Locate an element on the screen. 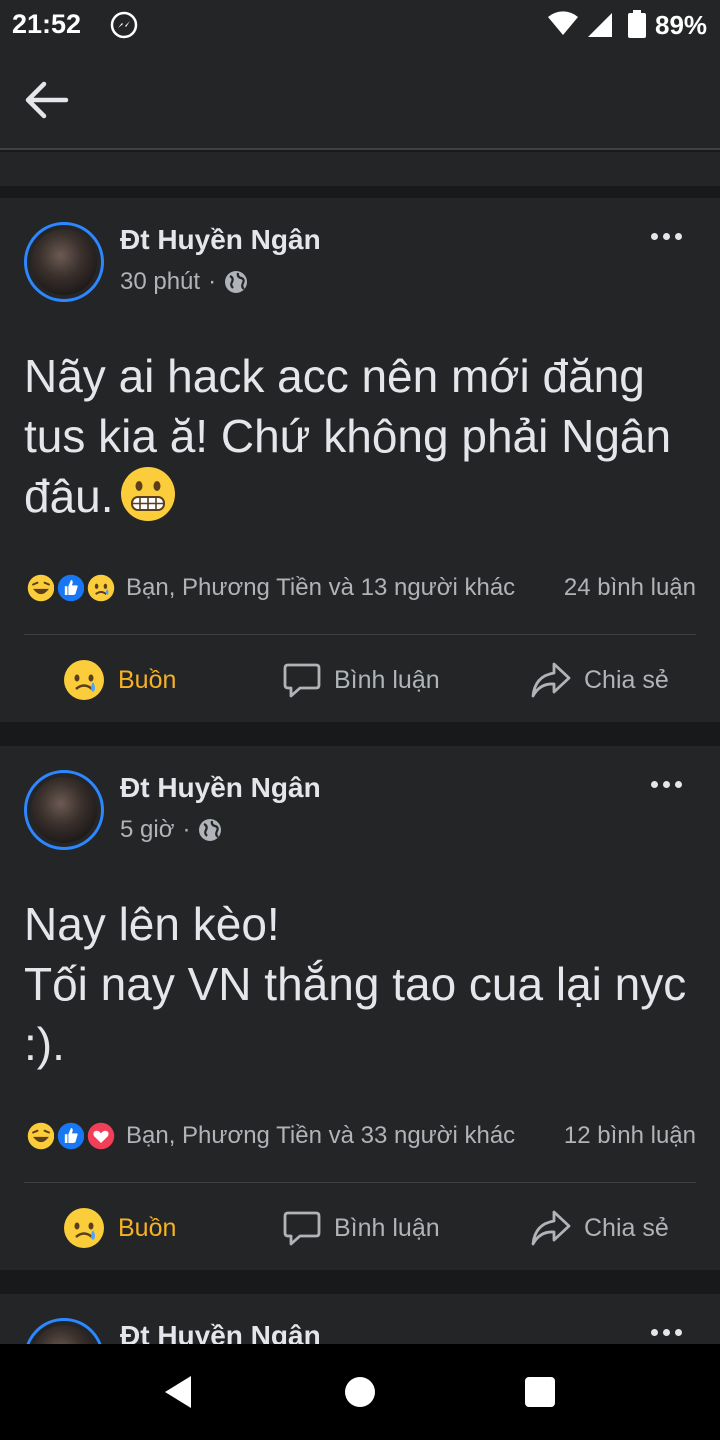 This screenshot has width=720, height=1440. love-reaction-icon is located at coordinates (101, 1136).